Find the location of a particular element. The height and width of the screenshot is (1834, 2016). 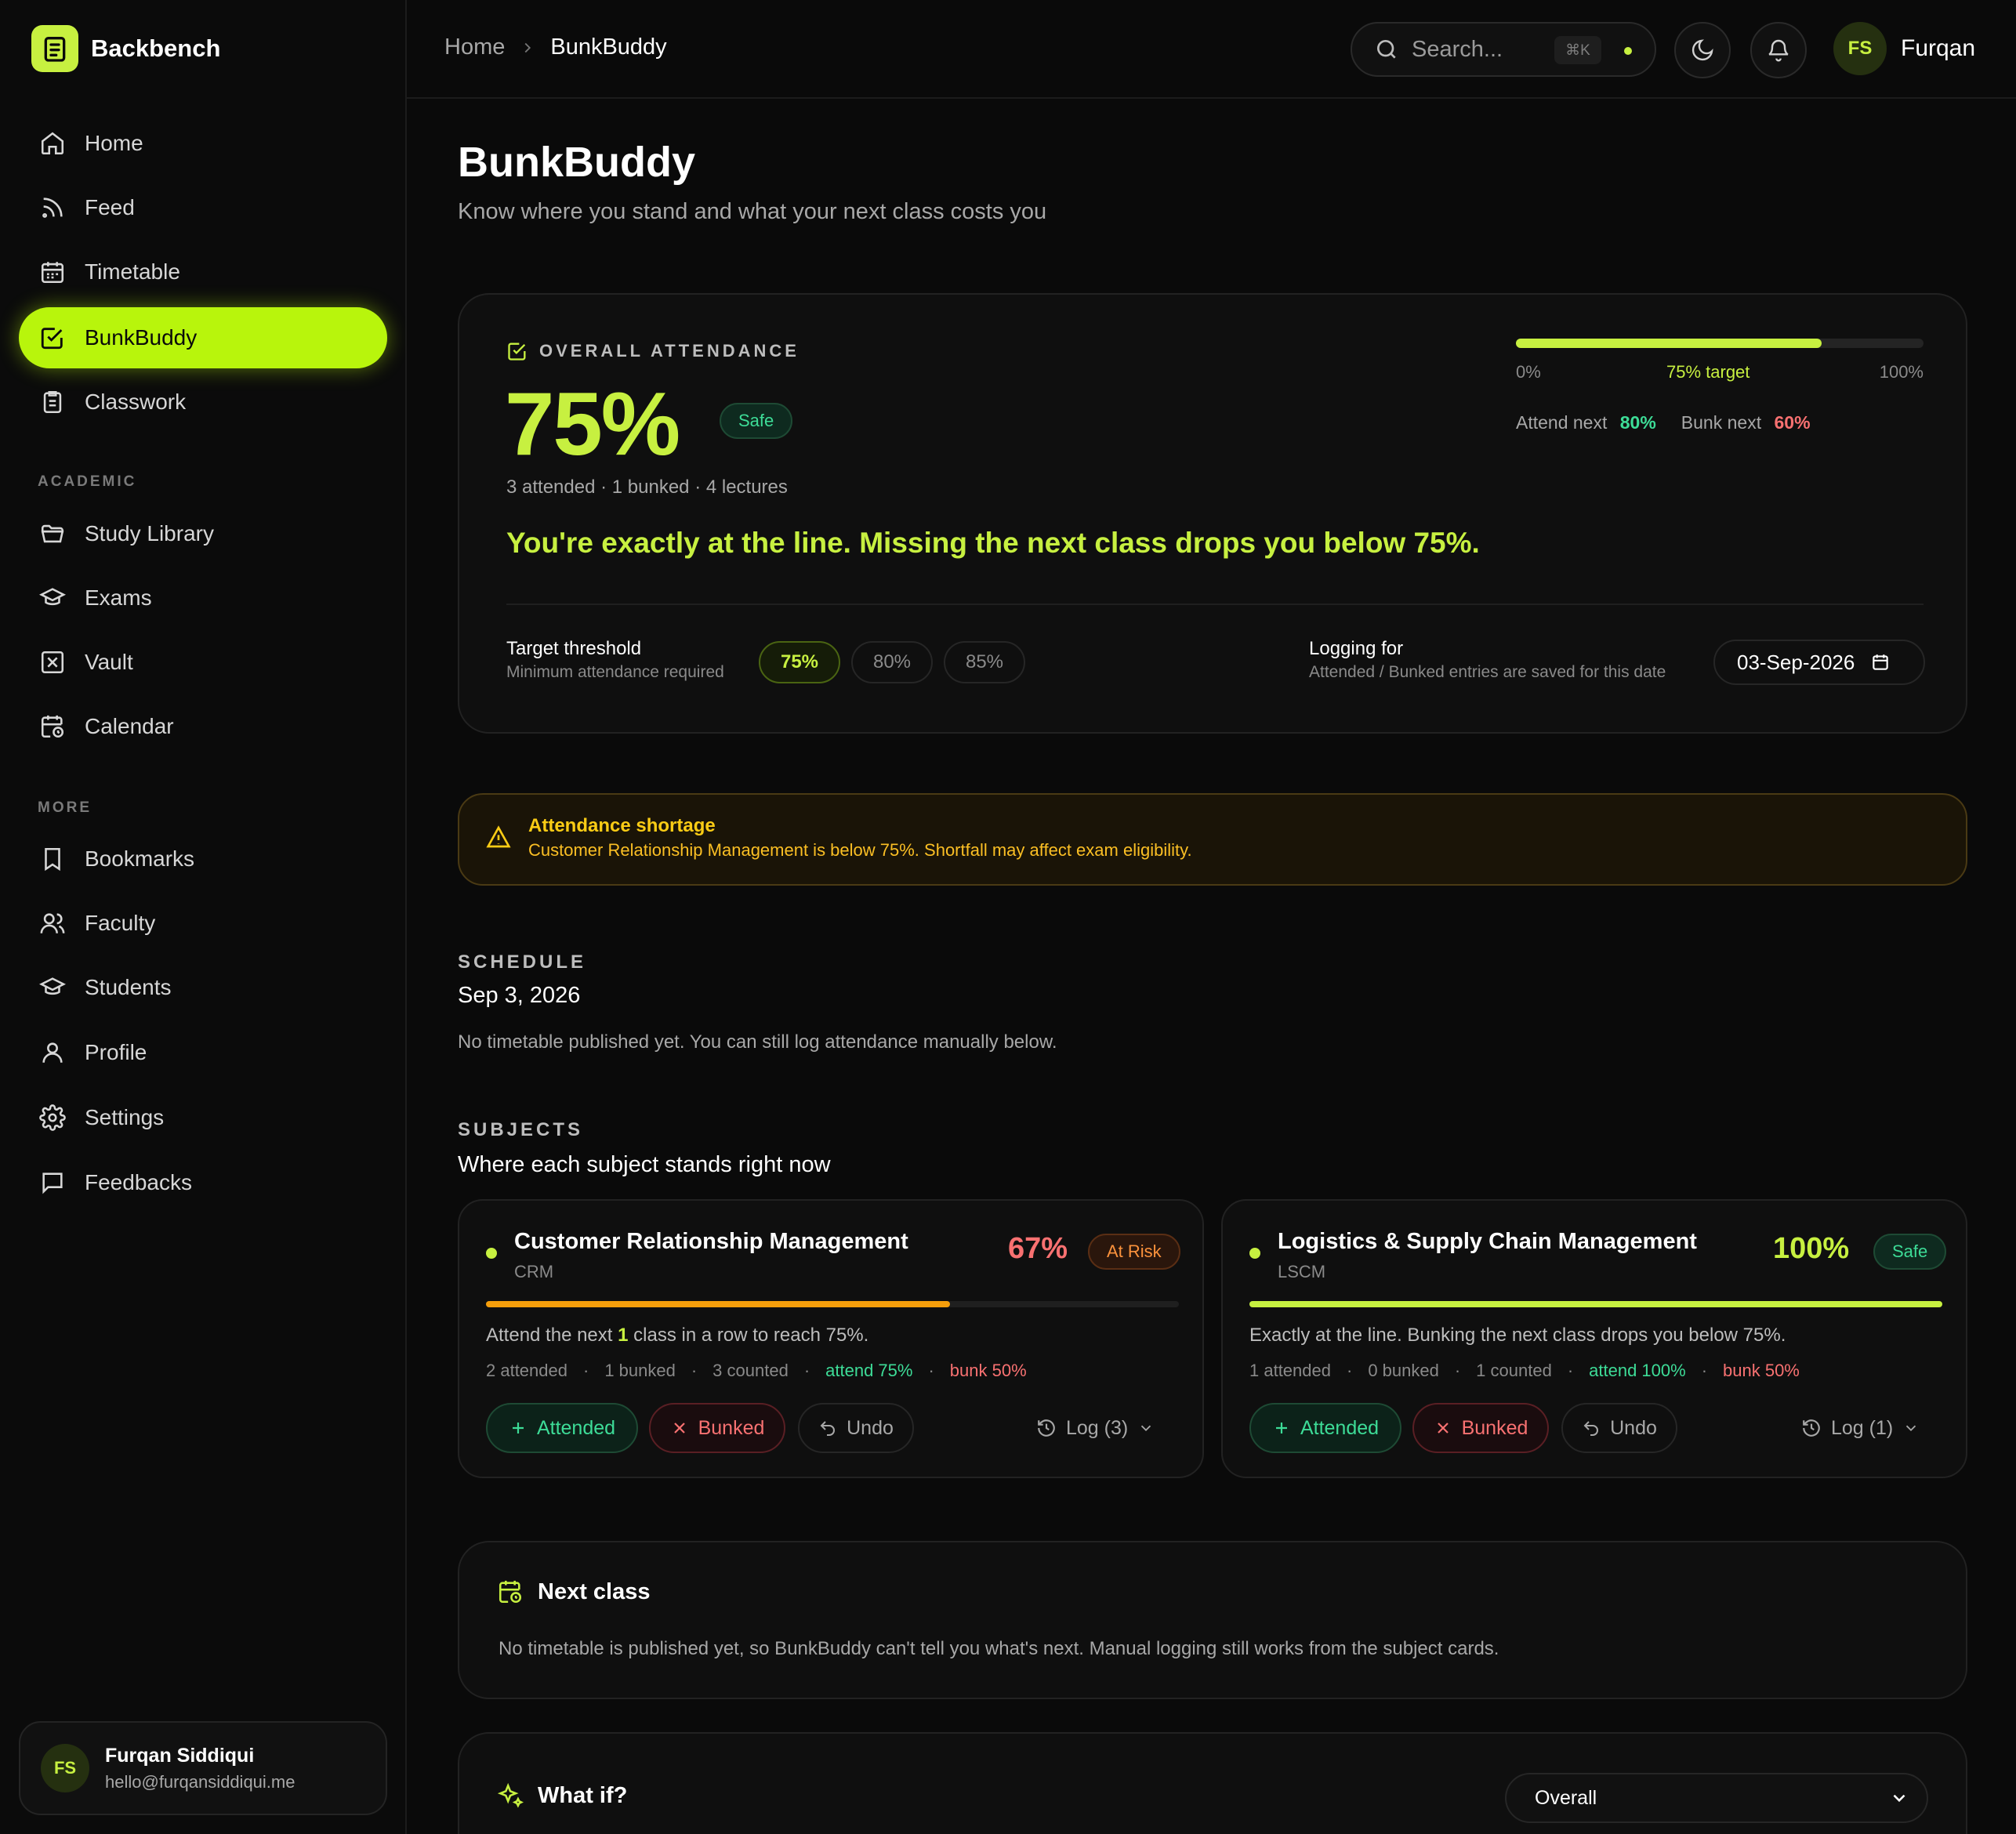

theme-toggle-button is located at coordinates (1702, 50).